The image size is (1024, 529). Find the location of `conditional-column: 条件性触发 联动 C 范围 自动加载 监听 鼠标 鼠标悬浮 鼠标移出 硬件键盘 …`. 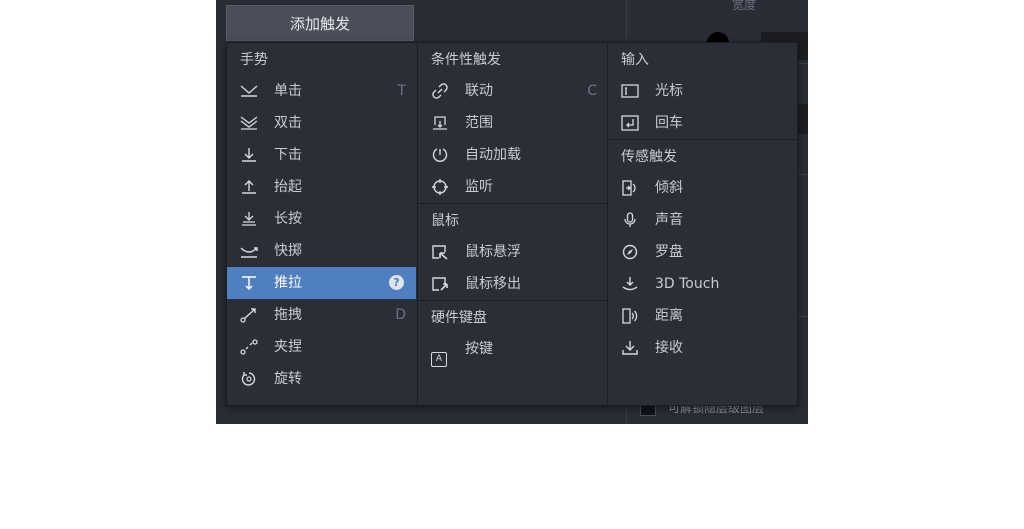

conditional-column: 条件性触发 联动 C 范围 自动加载 监听 鼠标 鼠标悬浮 鼠标移出 硬件键盘 … is located at coordinates (512, 224).